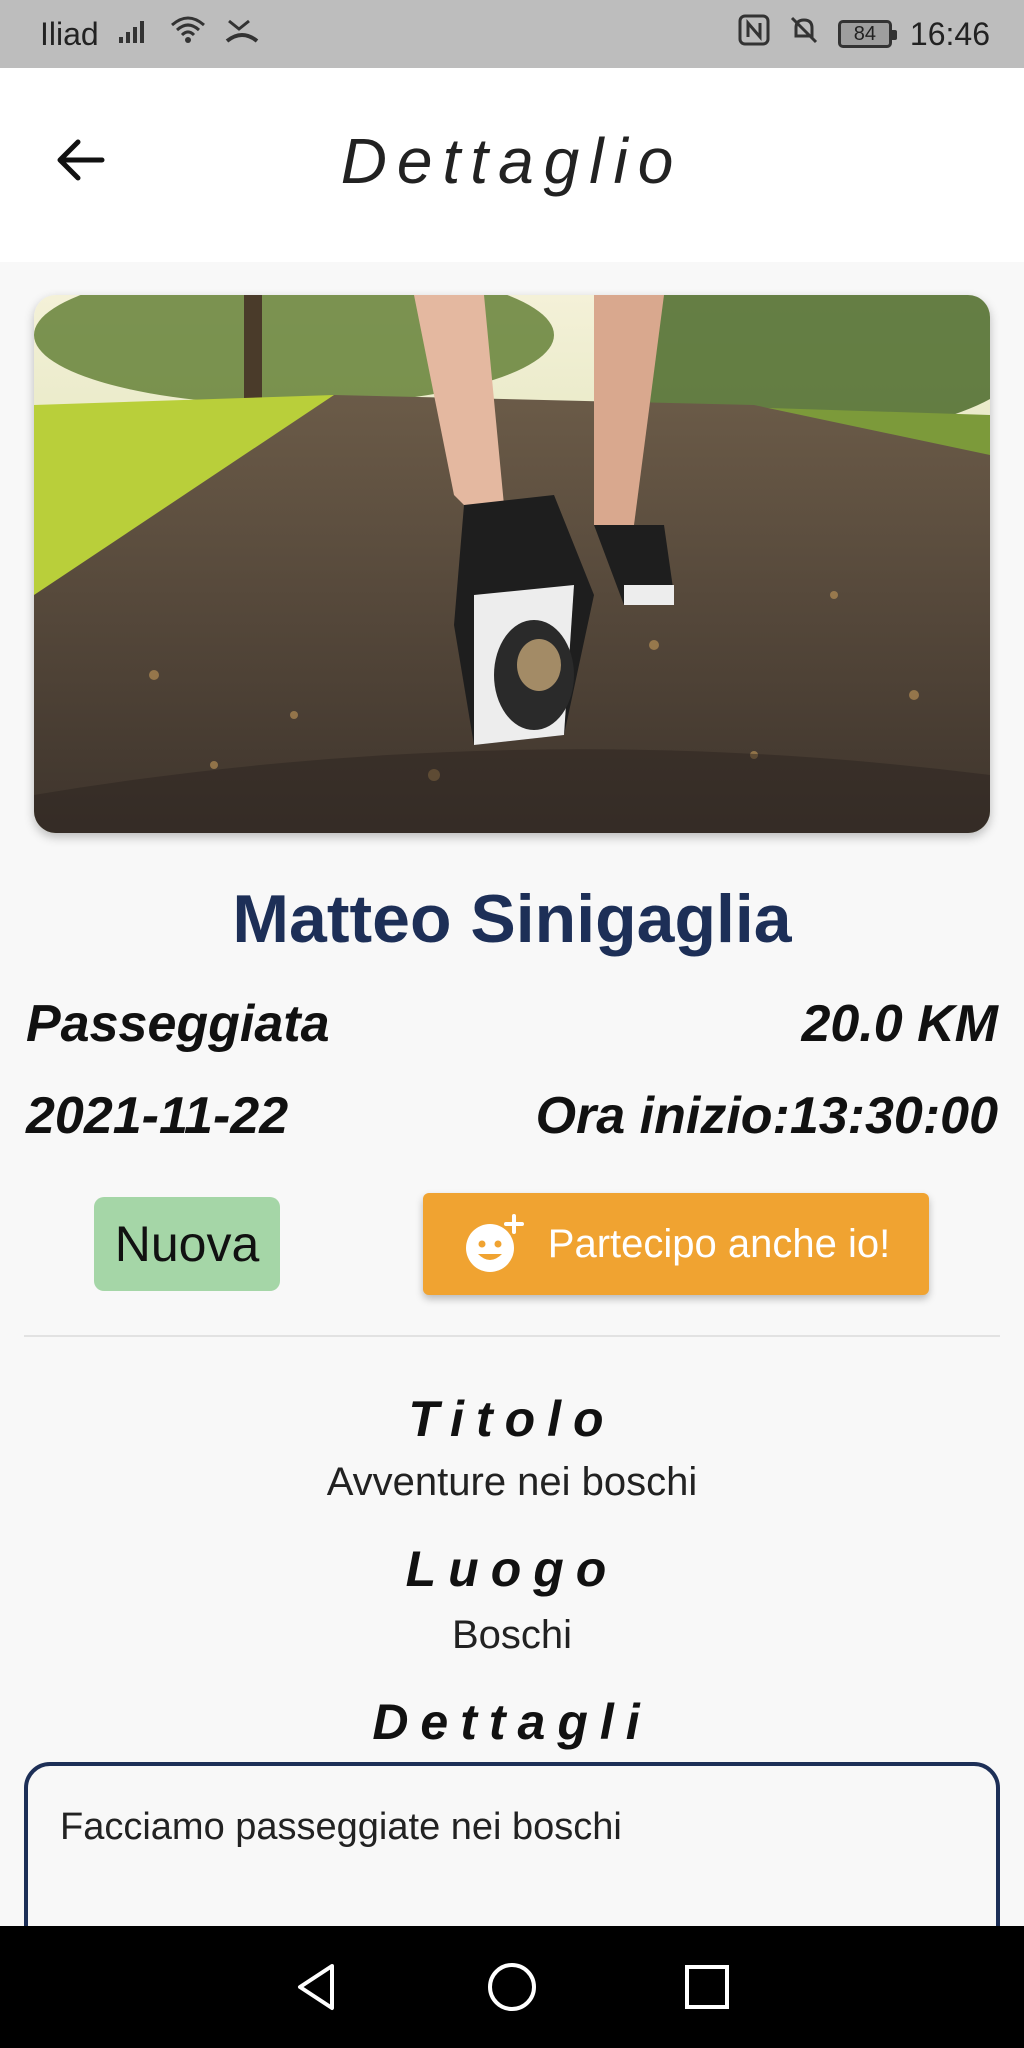  I want to click on status-bar-right: 84 16:46, so click(864, 34).